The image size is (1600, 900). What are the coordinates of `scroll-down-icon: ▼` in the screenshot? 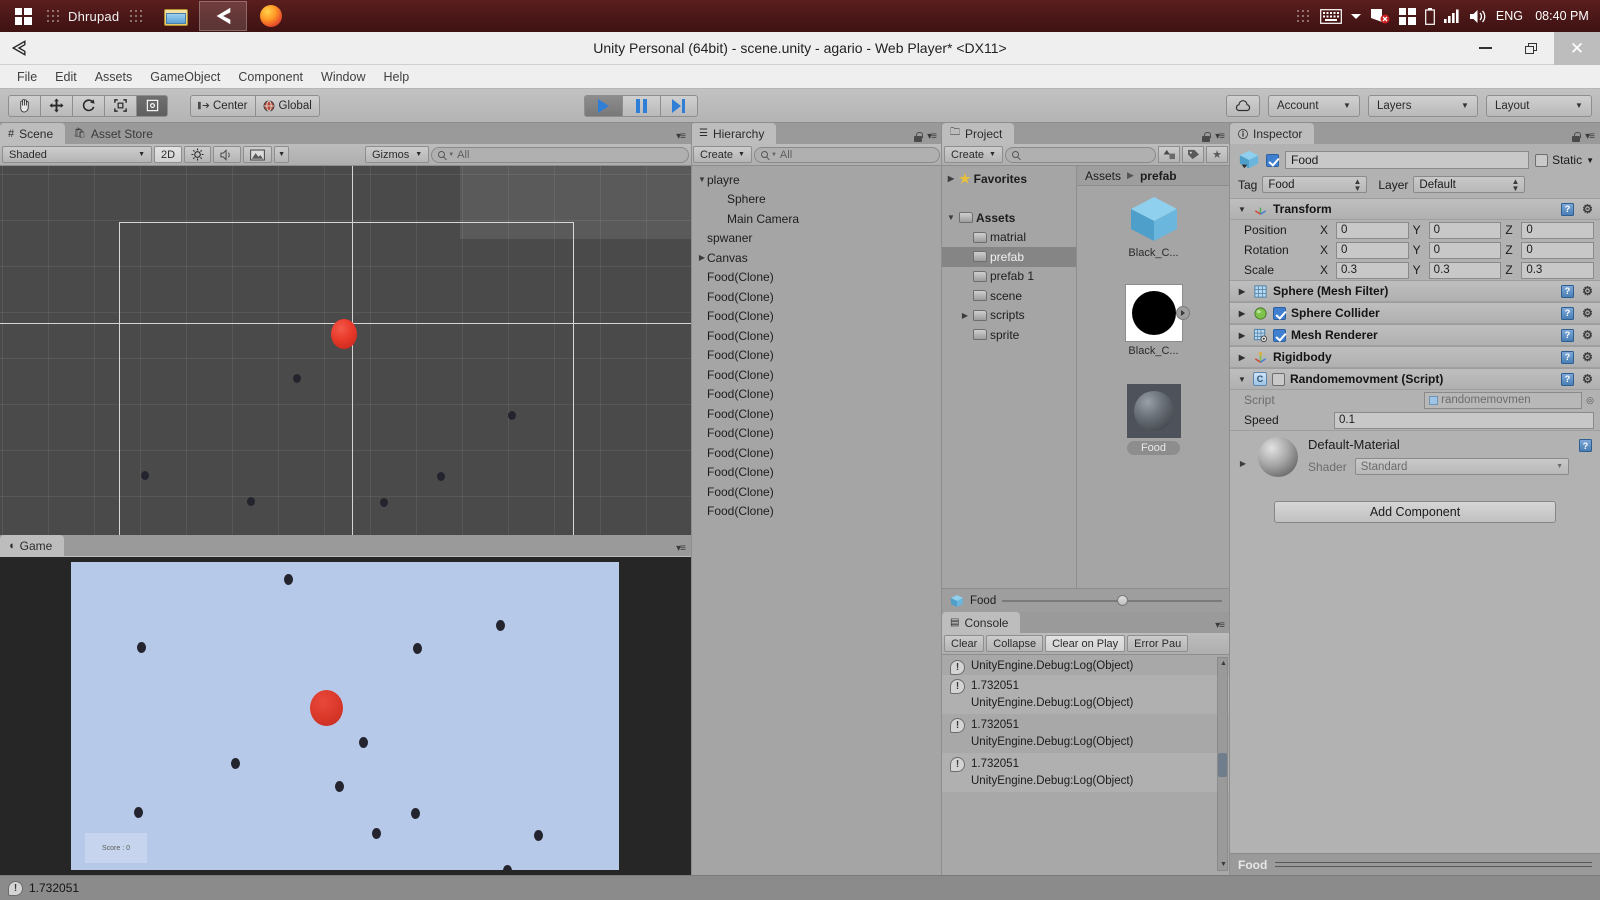 It's located at (1223, 864).